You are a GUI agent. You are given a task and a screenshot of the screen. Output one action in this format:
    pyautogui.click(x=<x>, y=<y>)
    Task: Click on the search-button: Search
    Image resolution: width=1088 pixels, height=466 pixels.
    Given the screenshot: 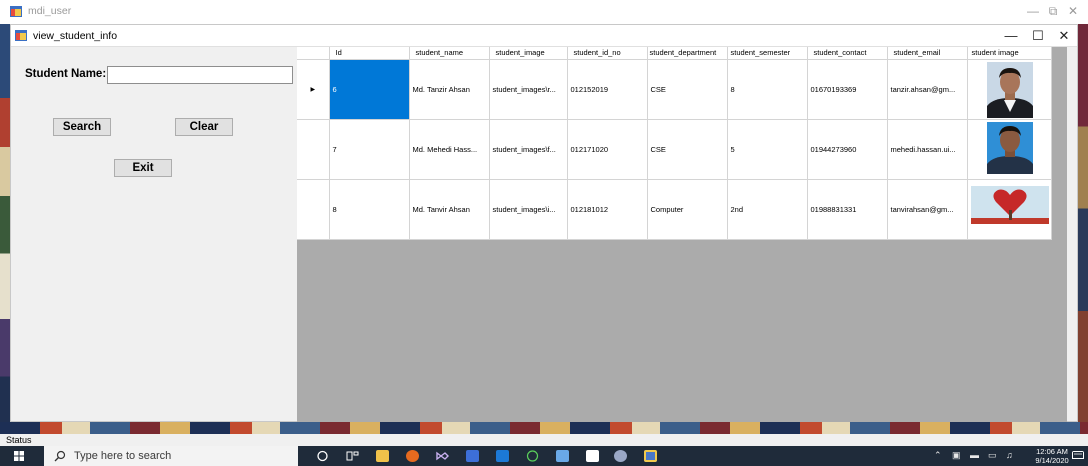 What is the action you would take?
    pyautogui.click(x=82, y=127)
    